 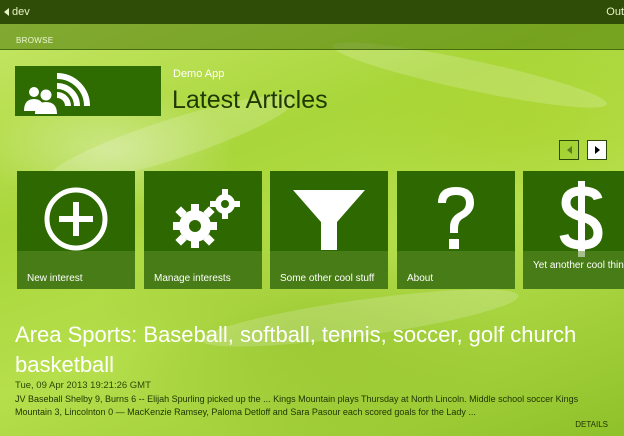 I want to click on app-logo, so click(x=88, y=91).